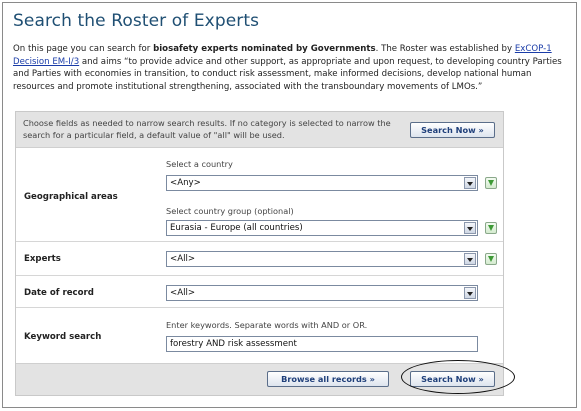  Describe the element at coordinates (236, 228) in the screenshot. I see `country-group-select-value: Eurasia - Europe (all countries)` at that location.